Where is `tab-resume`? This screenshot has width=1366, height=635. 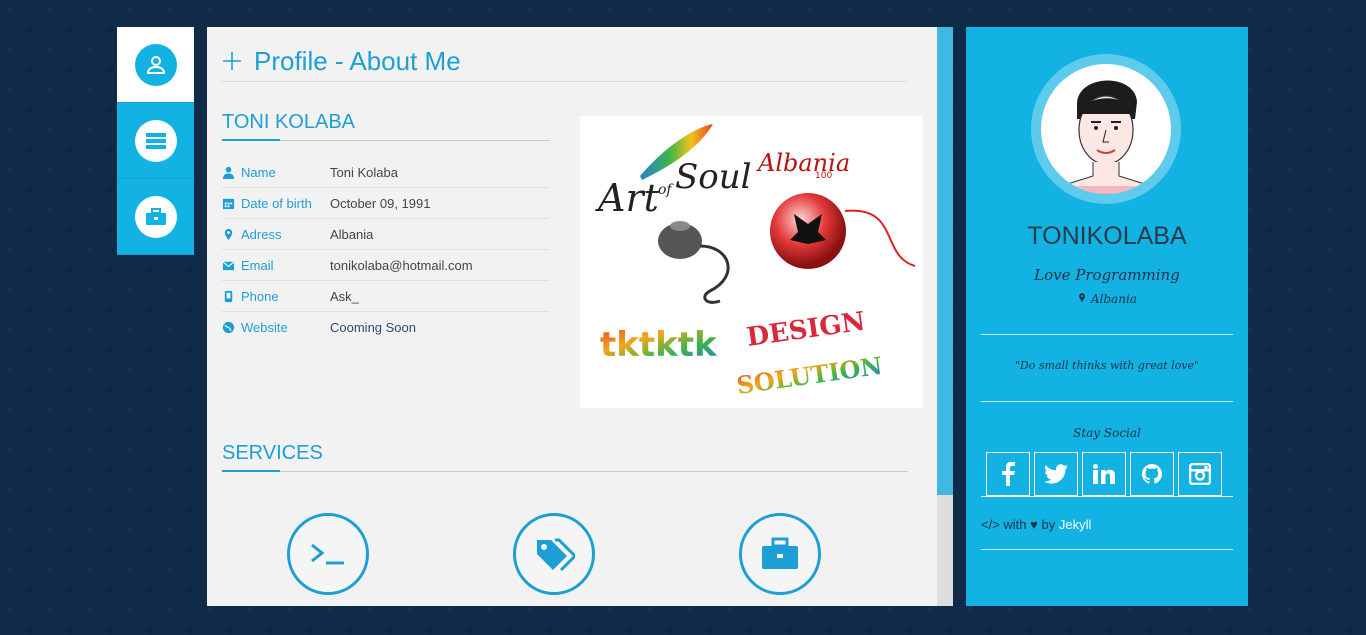
tab-resume is located at coordinates (155, 141).